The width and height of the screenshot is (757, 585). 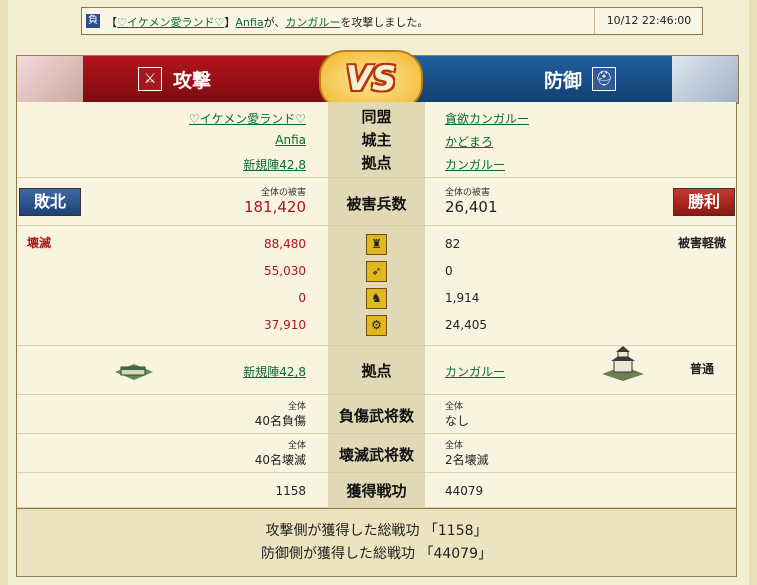 What do you see at coordinates (312, 22) in the screenshot?
I see `notice-target-link: カンガルー` at bounding box center [312, 22].